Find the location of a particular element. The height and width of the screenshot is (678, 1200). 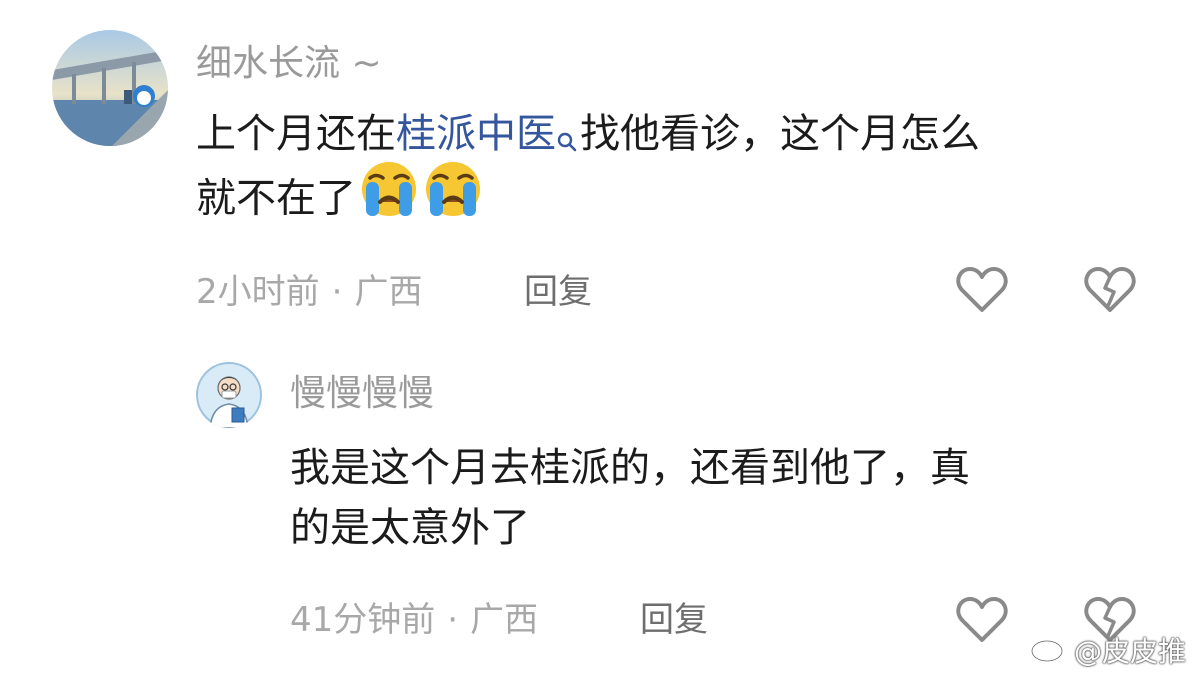

content-text: 找他看诊，这个月怎么 is located at coordinates (780, 134).